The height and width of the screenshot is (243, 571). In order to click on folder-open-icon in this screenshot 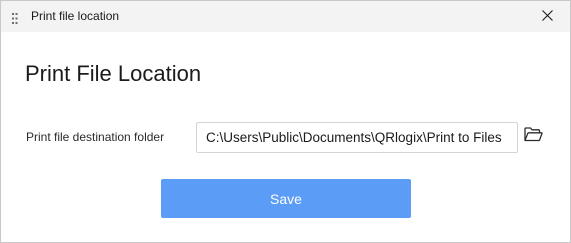, I will do `click(533, 137)`.